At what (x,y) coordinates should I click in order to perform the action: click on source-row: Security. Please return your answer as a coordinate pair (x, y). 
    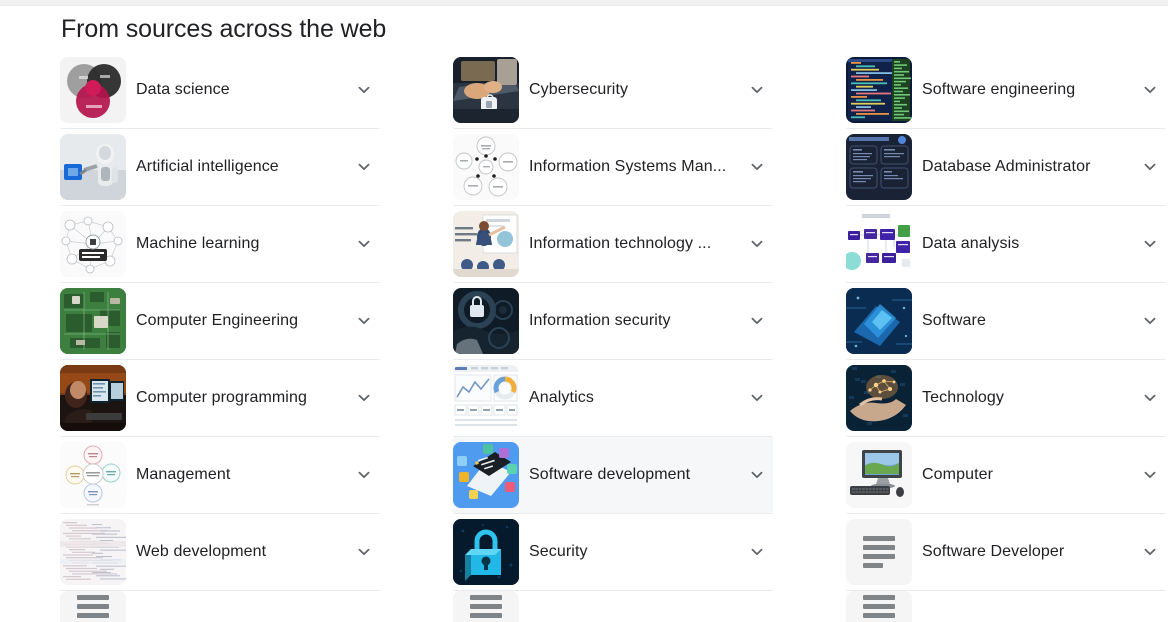
    Looking at the image, I should click on (613, 552).